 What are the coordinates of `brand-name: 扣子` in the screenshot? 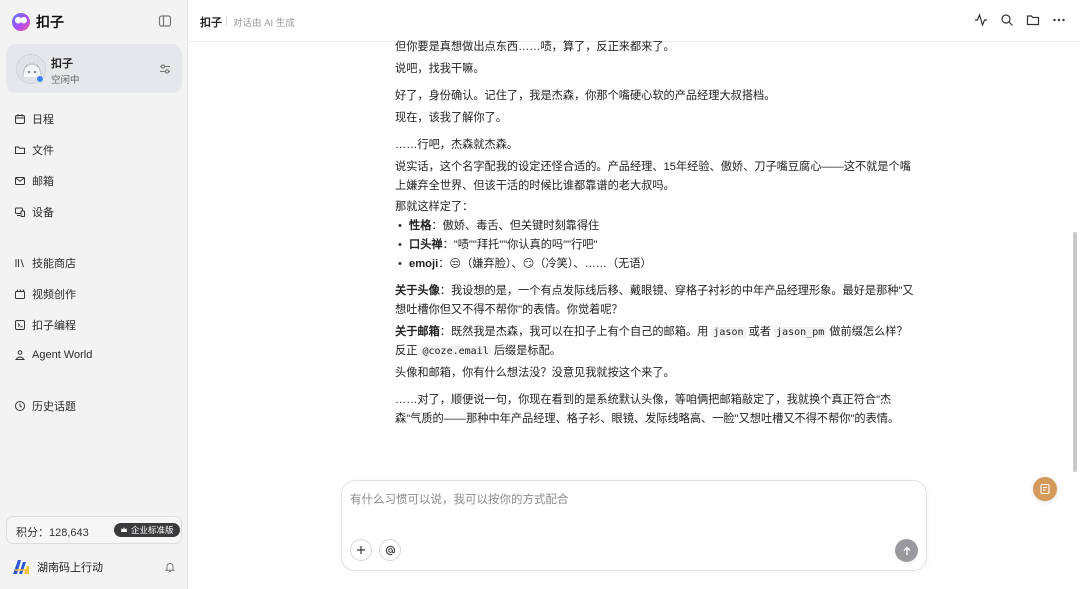 It's located at (50, 22).